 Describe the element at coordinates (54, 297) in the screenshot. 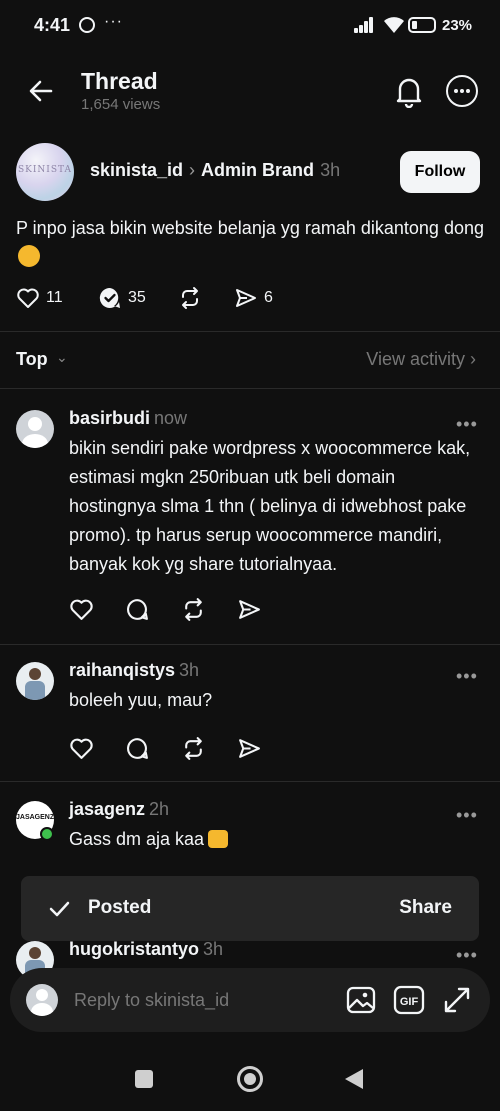

I see `like-count: 11` at that location.